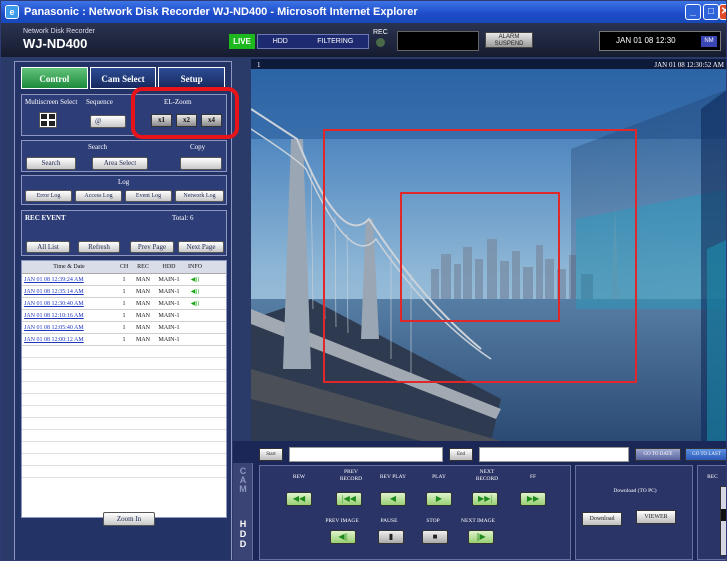  I want to click on event-log-button: Event Log, so click(148, 196).